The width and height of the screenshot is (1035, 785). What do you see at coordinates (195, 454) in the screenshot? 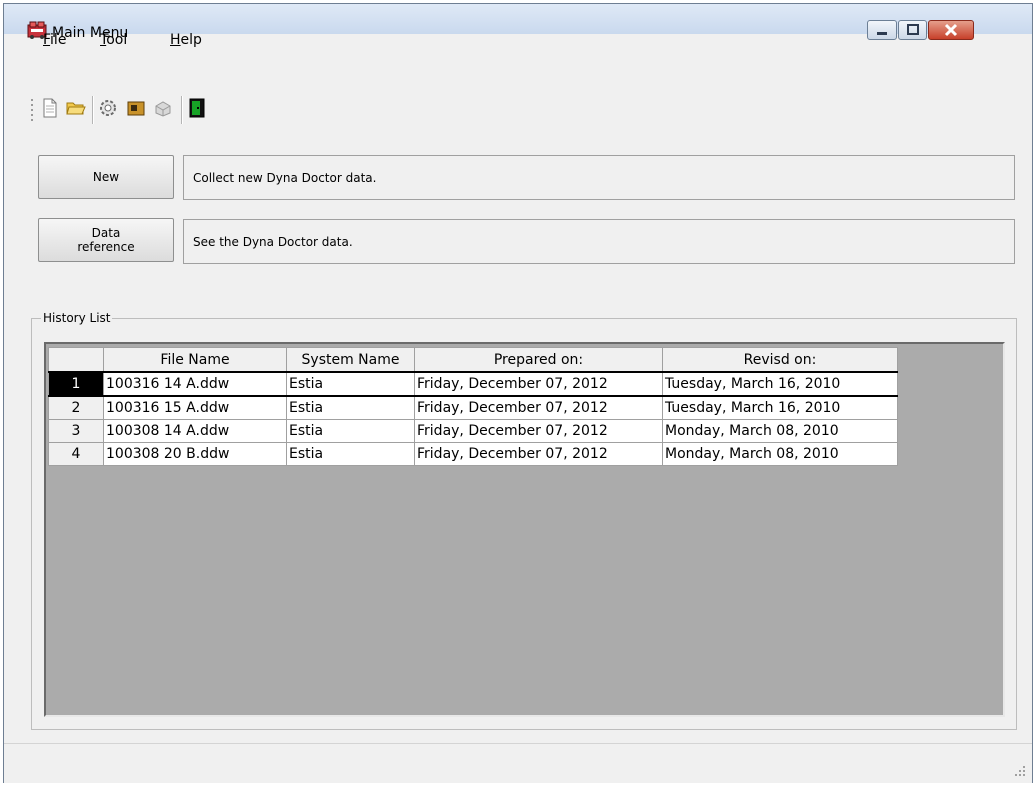
I see `file-name-cell: 100308 20 B.ddw` at bounding box center [195, 454].